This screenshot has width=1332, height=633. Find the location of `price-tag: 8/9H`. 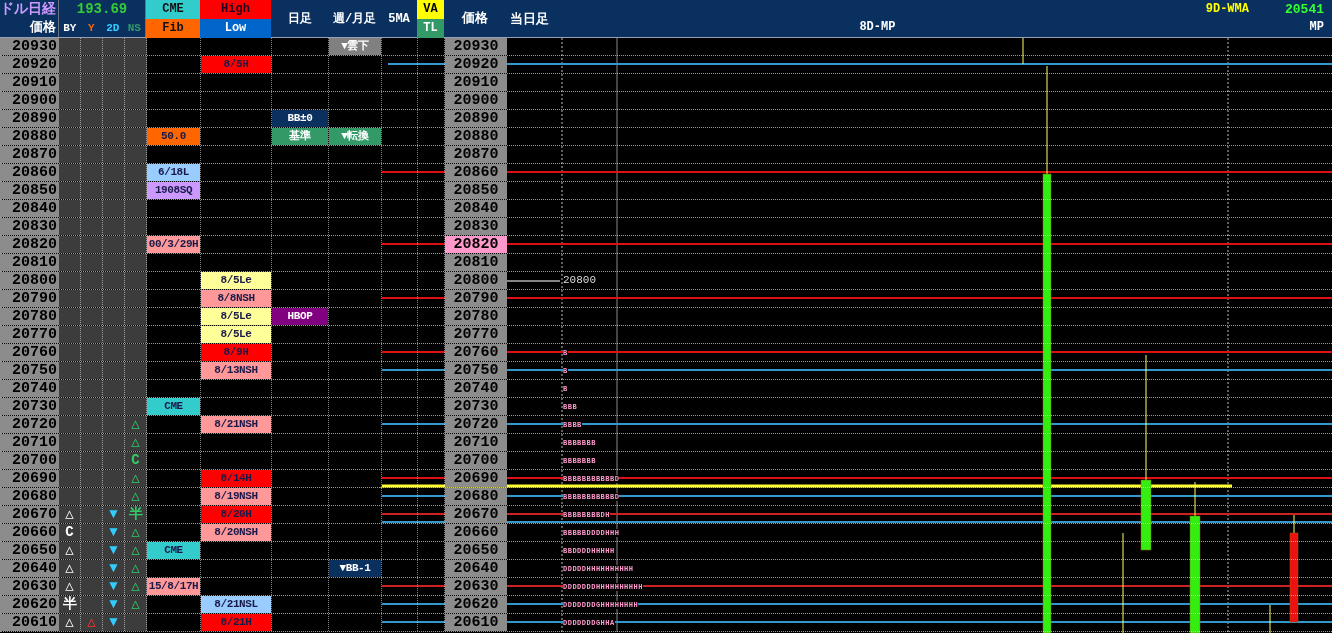

price-tag: 8/9H is located at coordinates (236, 352).